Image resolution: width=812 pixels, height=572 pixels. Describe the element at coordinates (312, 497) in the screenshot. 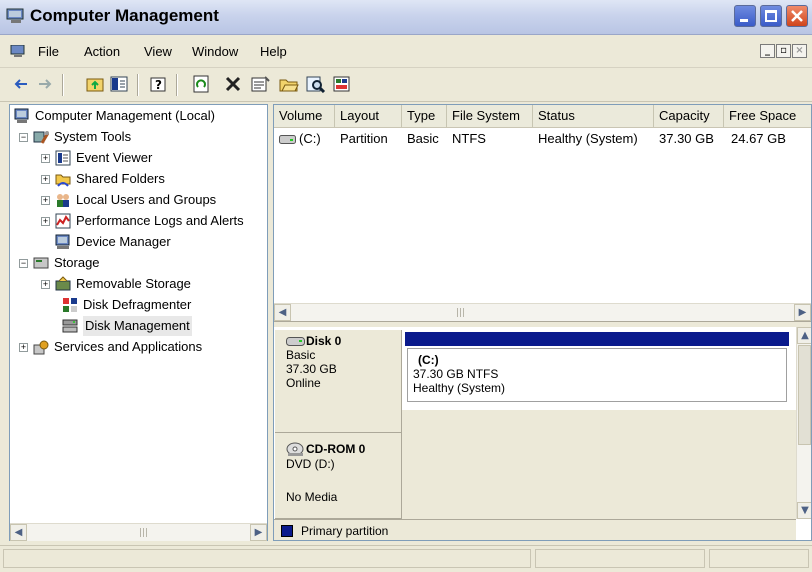

I see `cdrom0-media: No Media` at that location.